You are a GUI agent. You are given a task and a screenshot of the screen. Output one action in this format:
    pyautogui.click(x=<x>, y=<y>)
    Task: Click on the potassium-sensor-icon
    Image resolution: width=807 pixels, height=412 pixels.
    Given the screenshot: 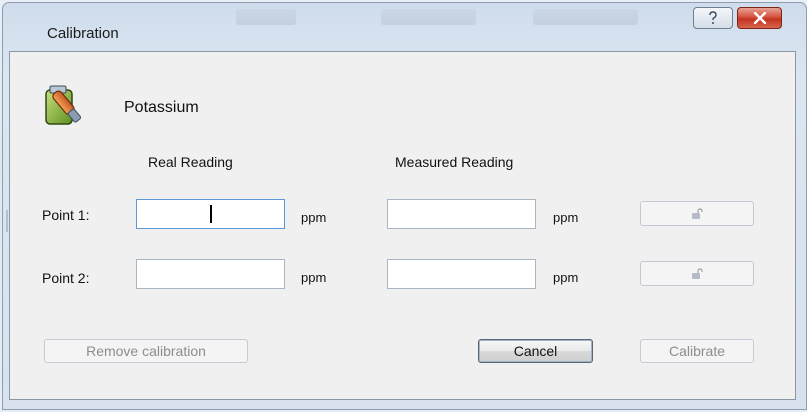 What is the action you would take?
    pyautogui.click(x=63, y=105)
    